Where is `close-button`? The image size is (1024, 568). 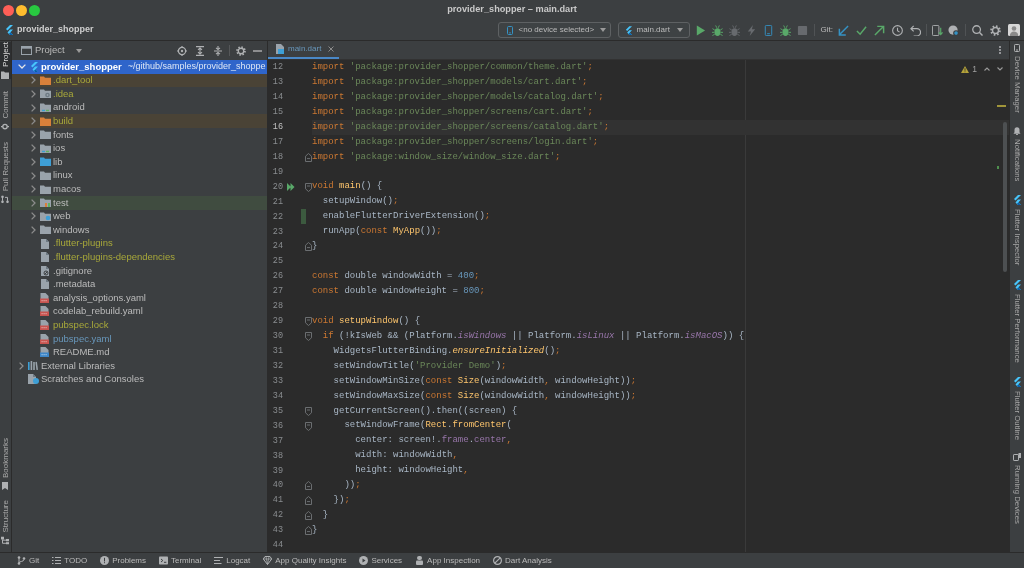
close-button is located at coordinates (8, 10).